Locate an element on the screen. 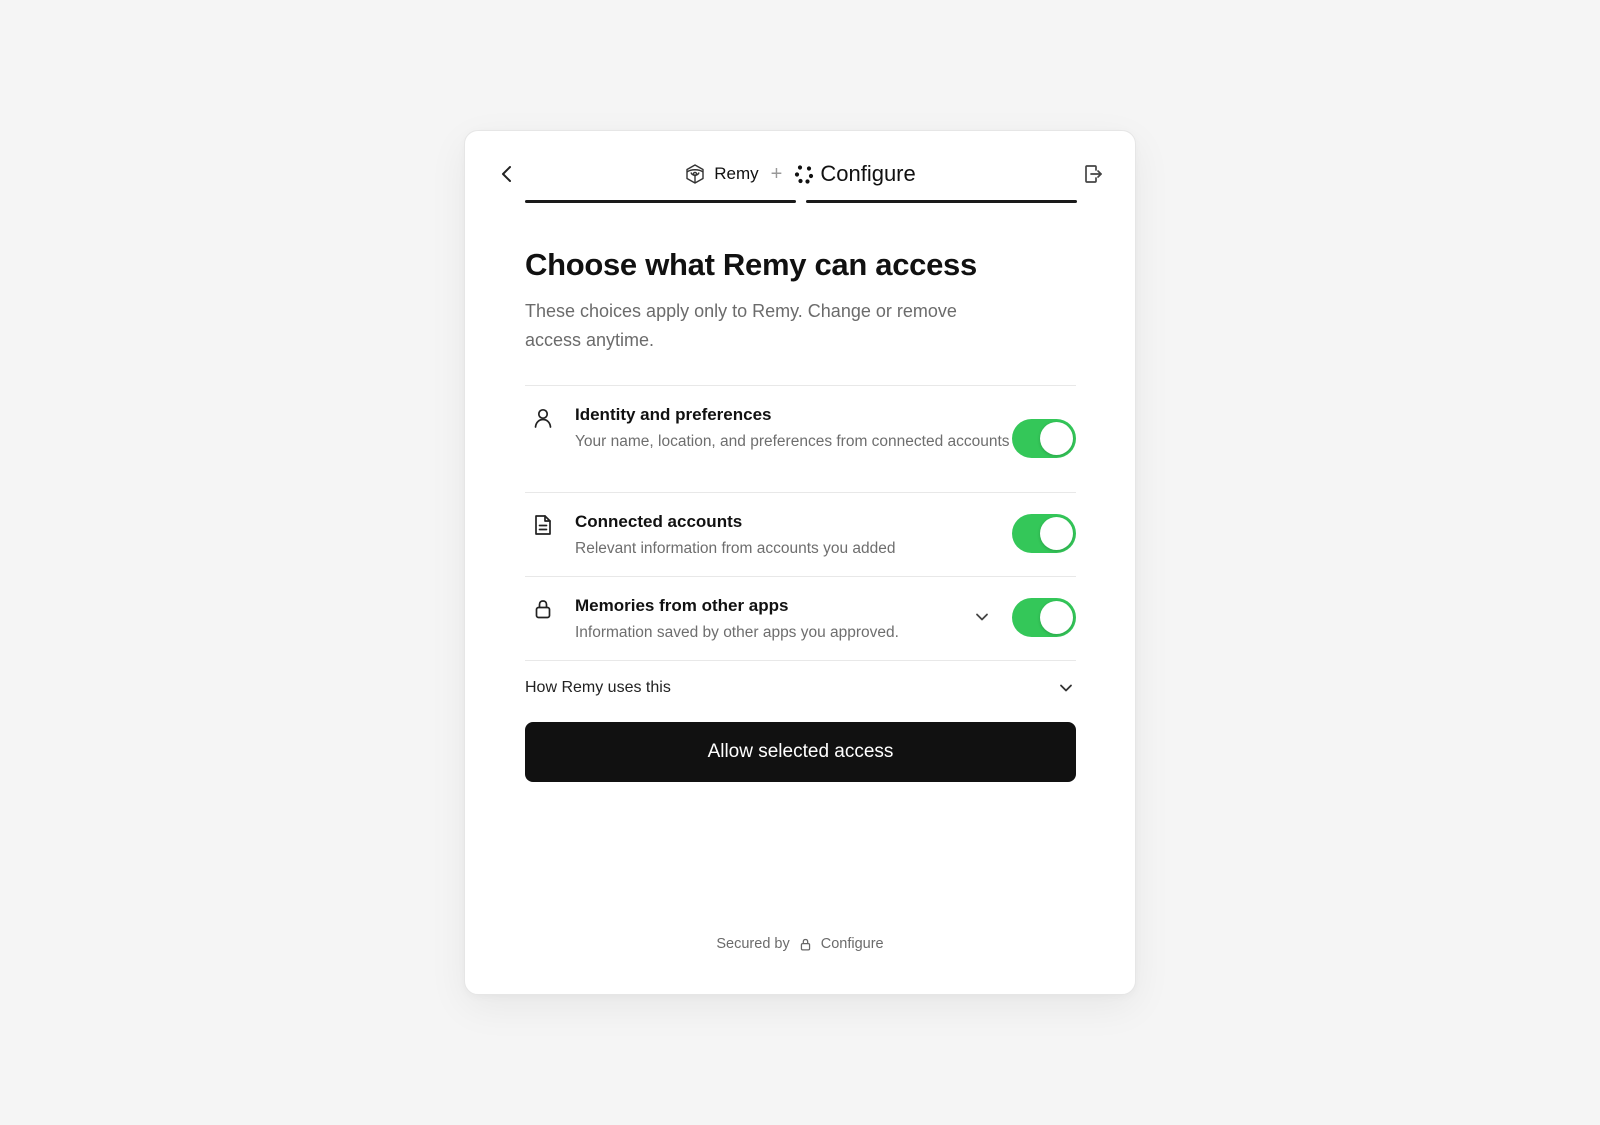  configure-logo-icon is located at coordinates (804, 174).